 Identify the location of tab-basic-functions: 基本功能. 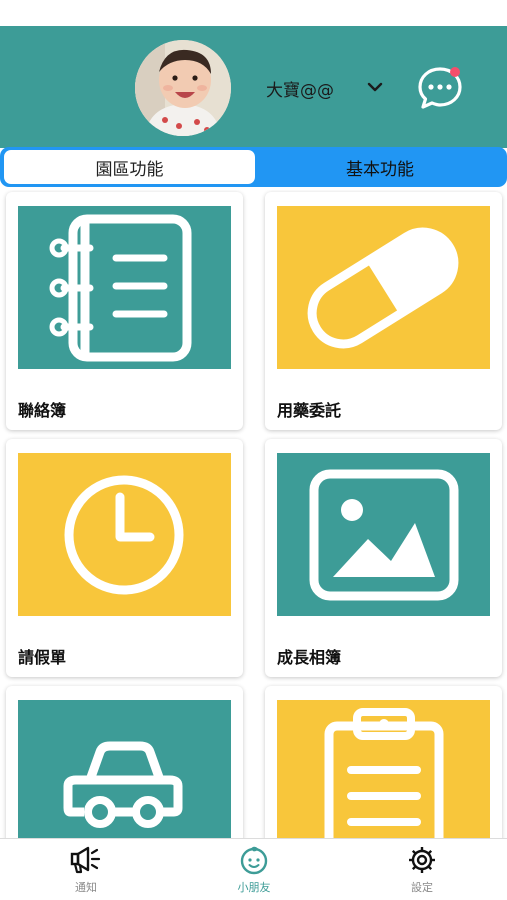
(380, 167).